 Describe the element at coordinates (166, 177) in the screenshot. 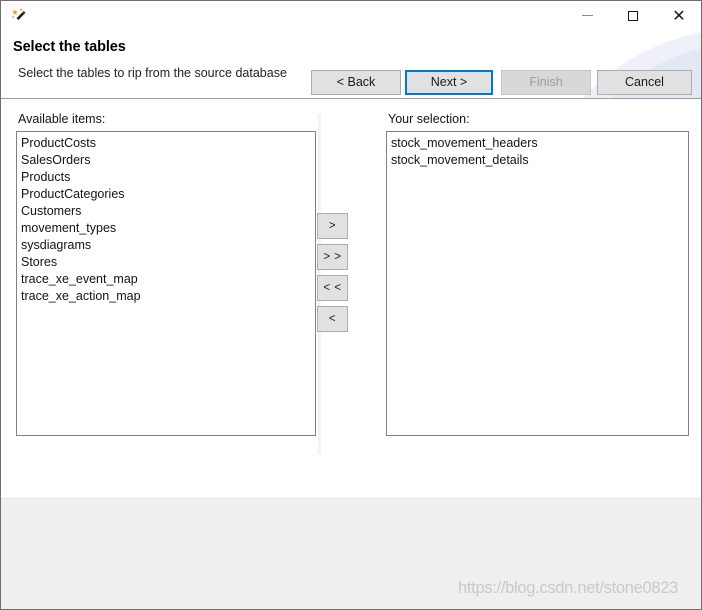

I see `available-list-item: Products` at that location.